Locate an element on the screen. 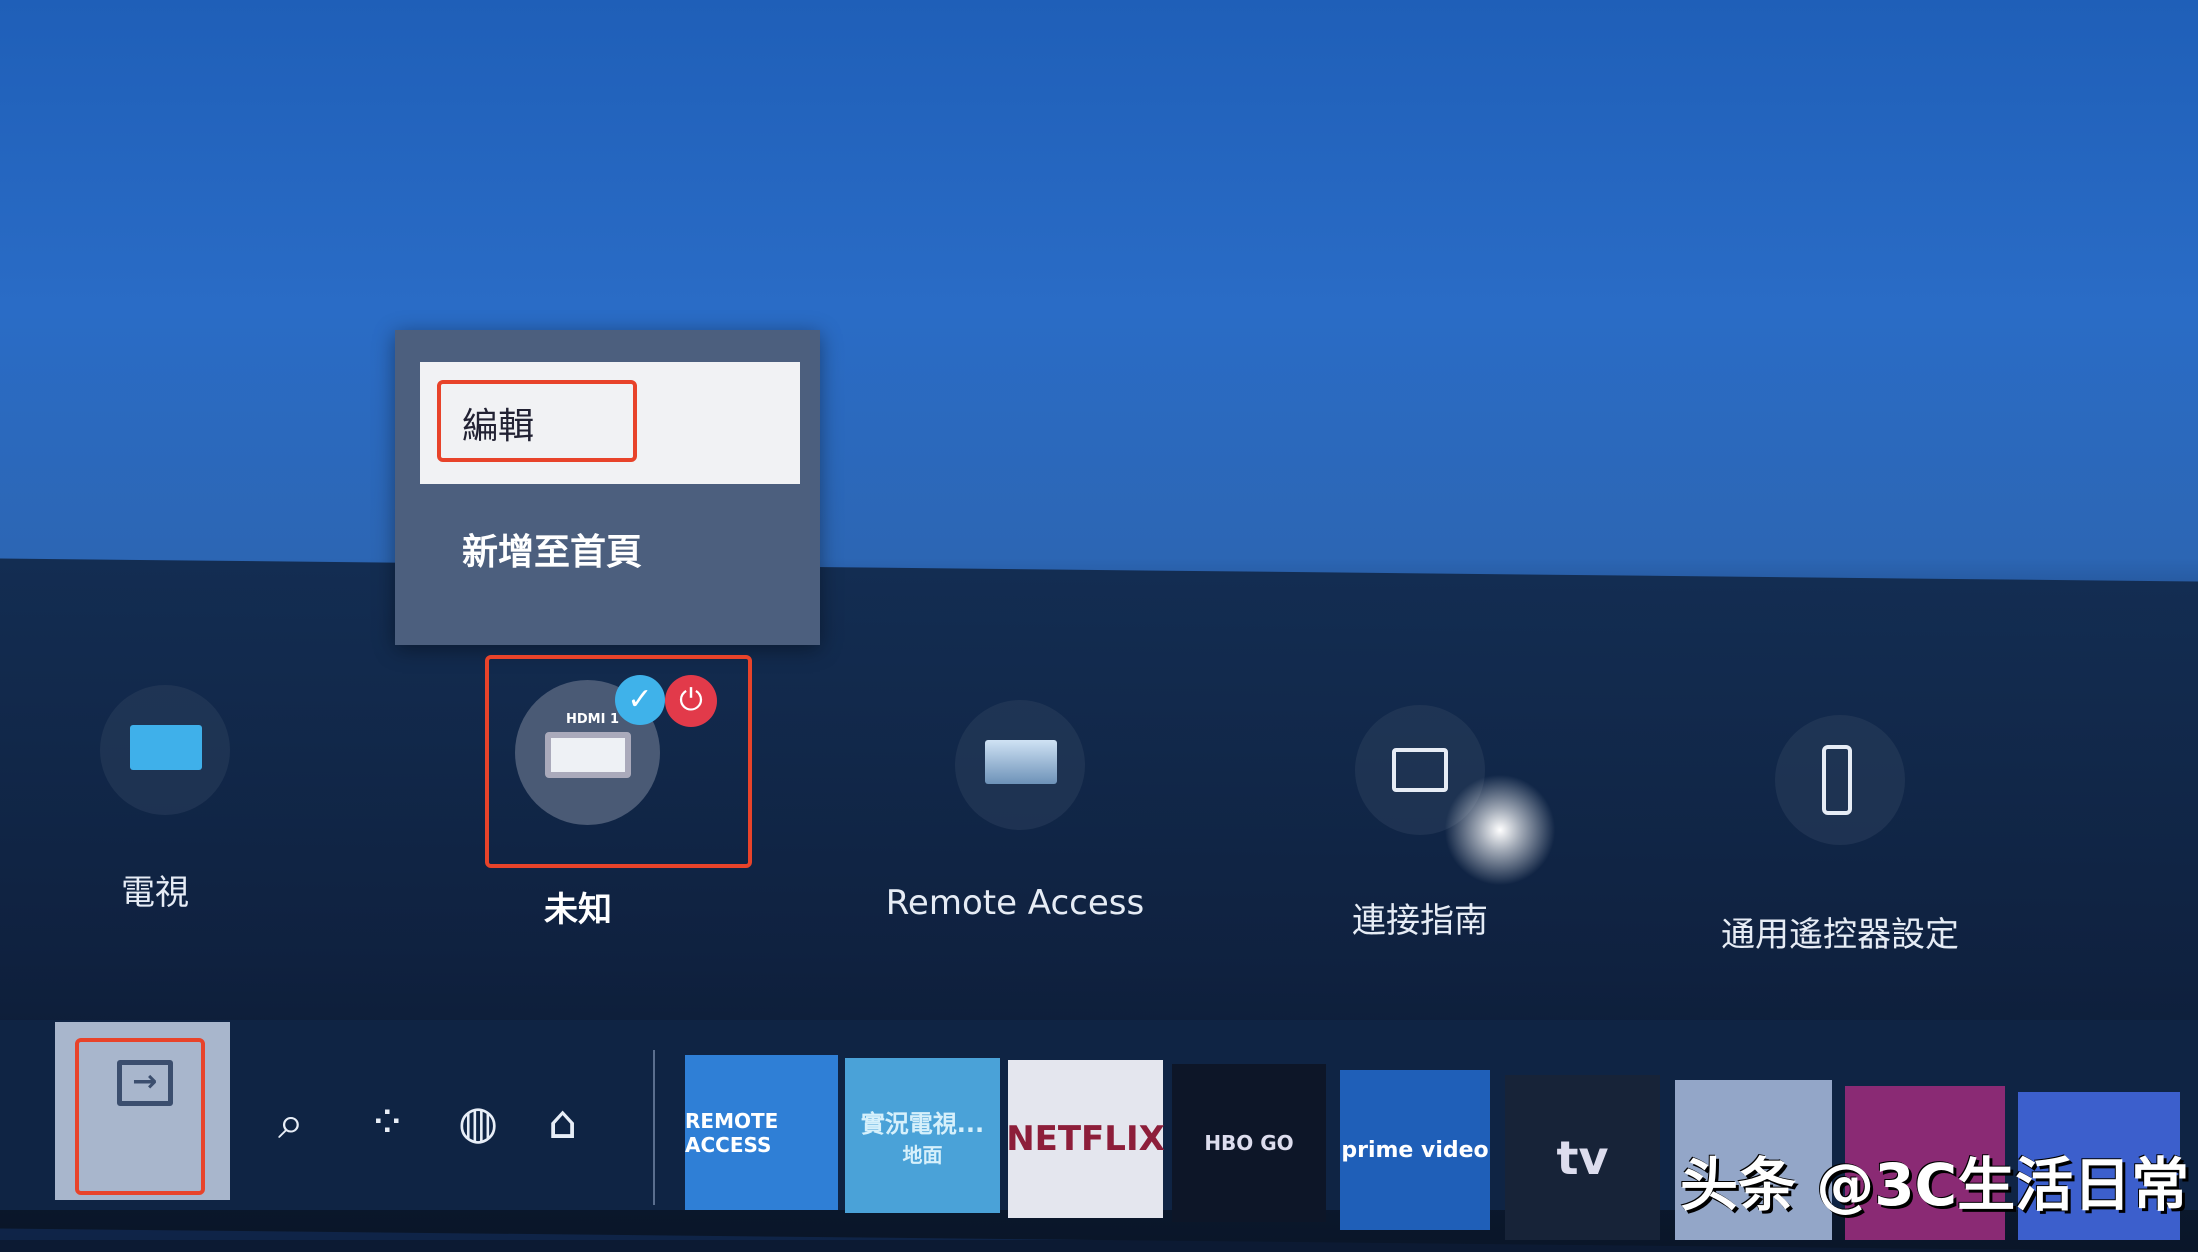  app-apple-tv: tv is located at coordinates (1582, 1157).